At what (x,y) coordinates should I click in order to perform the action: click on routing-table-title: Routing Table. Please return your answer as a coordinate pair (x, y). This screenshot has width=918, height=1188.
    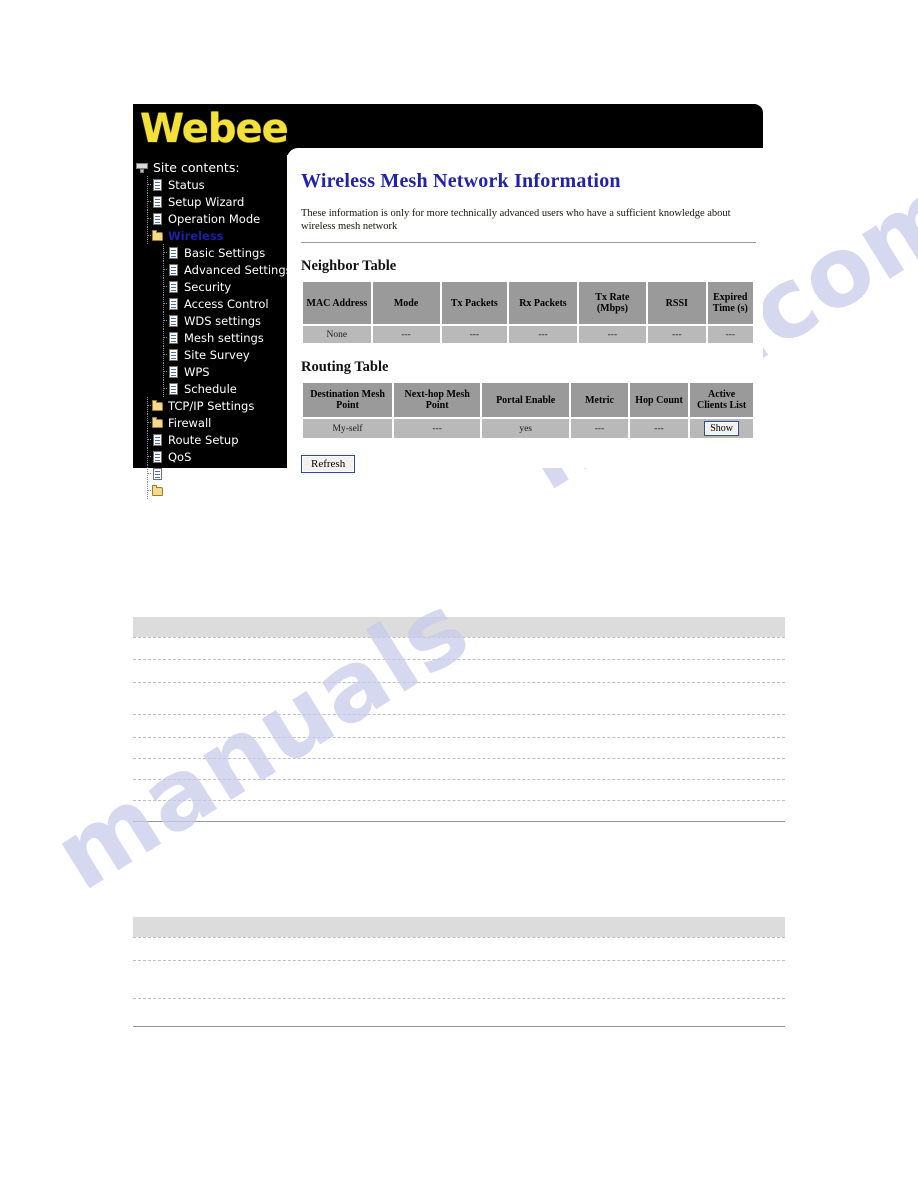
    Looking at the image, I should click on (345, 367).